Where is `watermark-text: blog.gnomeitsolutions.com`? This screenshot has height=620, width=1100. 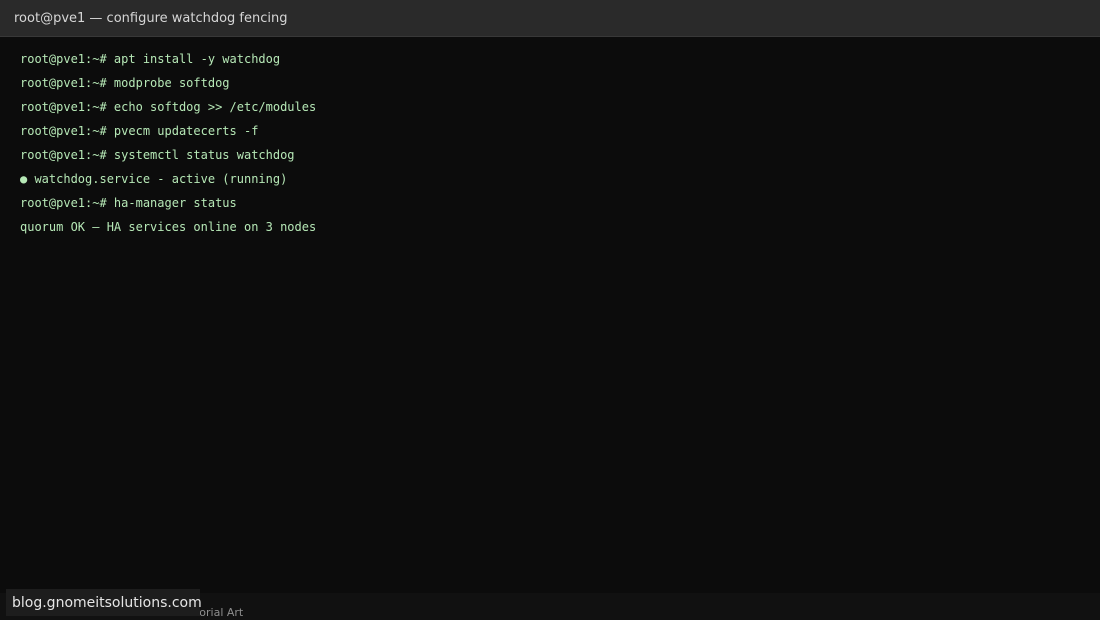 watermark-text: blog.gnomeitsolutions.com is located at coordinates (107, 603).